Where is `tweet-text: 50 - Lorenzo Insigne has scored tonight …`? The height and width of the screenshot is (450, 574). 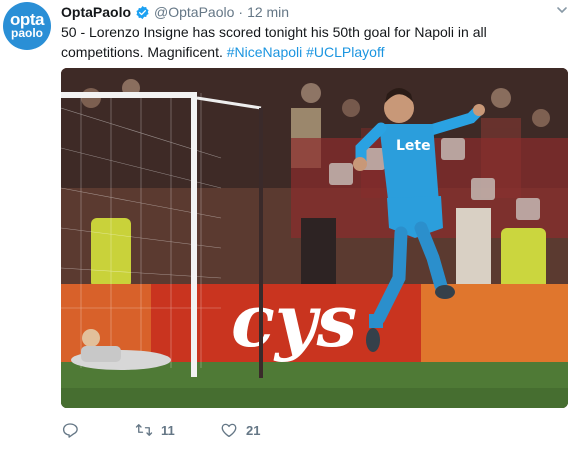
tweet-text: 50 - Lorenzo Insigne has scored tonight … is located at coordinates (313, 42).